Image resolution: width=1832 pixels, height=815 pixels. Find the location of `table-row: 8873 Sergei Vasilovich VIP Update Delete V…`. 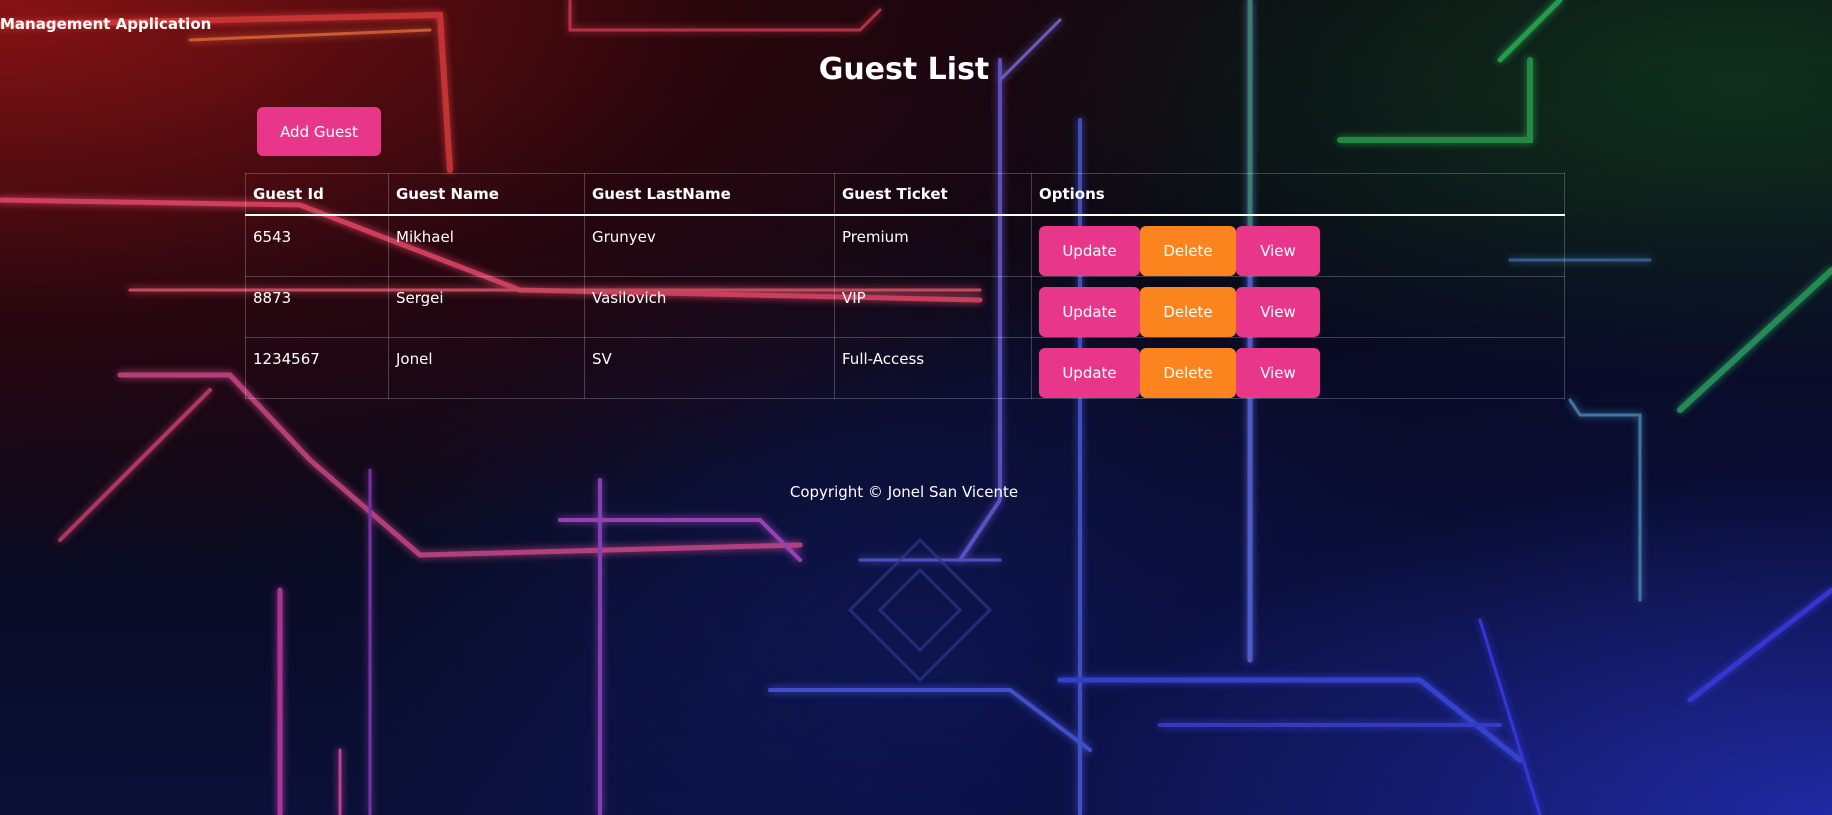

table-row: 8873 Sergei Vasilovich VIP Update Delete V… is located at coordinates (905, 307).